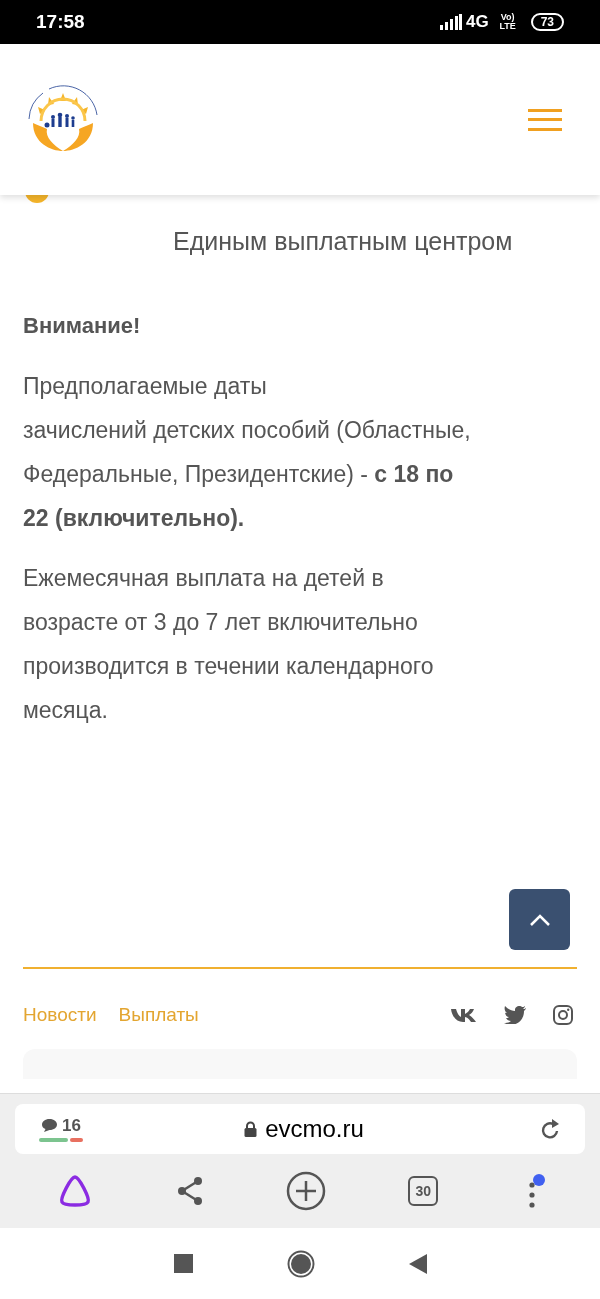 This screenshot has height=1299, width=600. What do you see at coordinates (314, 1129) in the screenshot?
I see `url-text: evcmo.ru` at bounding box center [314, 1129].